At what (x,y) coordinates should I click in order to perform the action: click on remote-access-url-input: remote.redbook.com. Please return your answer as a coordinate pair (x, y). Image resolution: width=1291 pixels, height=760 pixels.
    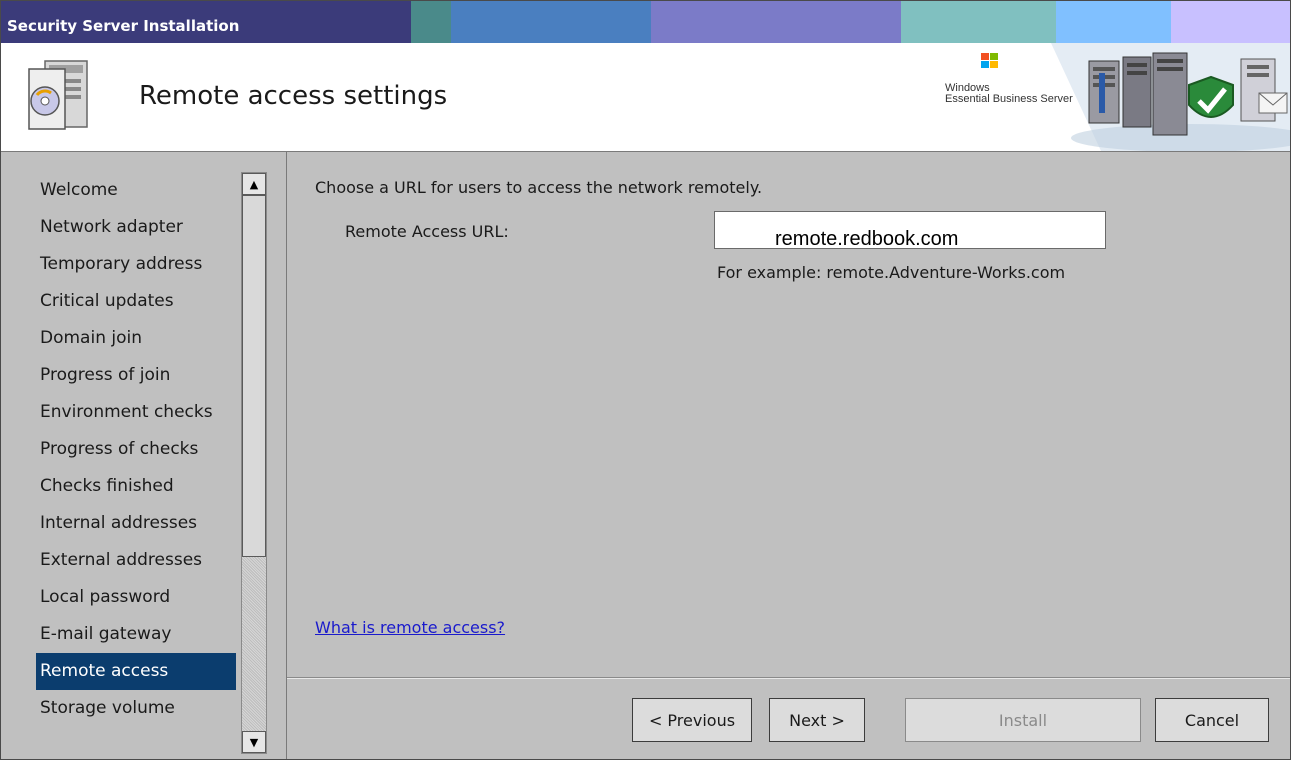
    Looking at the image, I should click on (910, 230).